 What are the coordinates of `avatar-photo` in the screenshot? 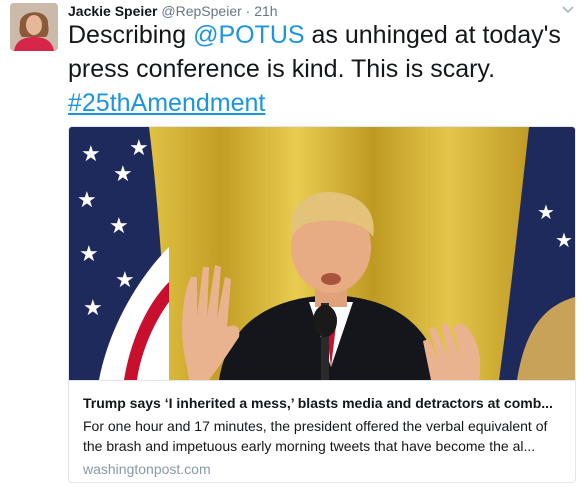 It's located at (34, 27).